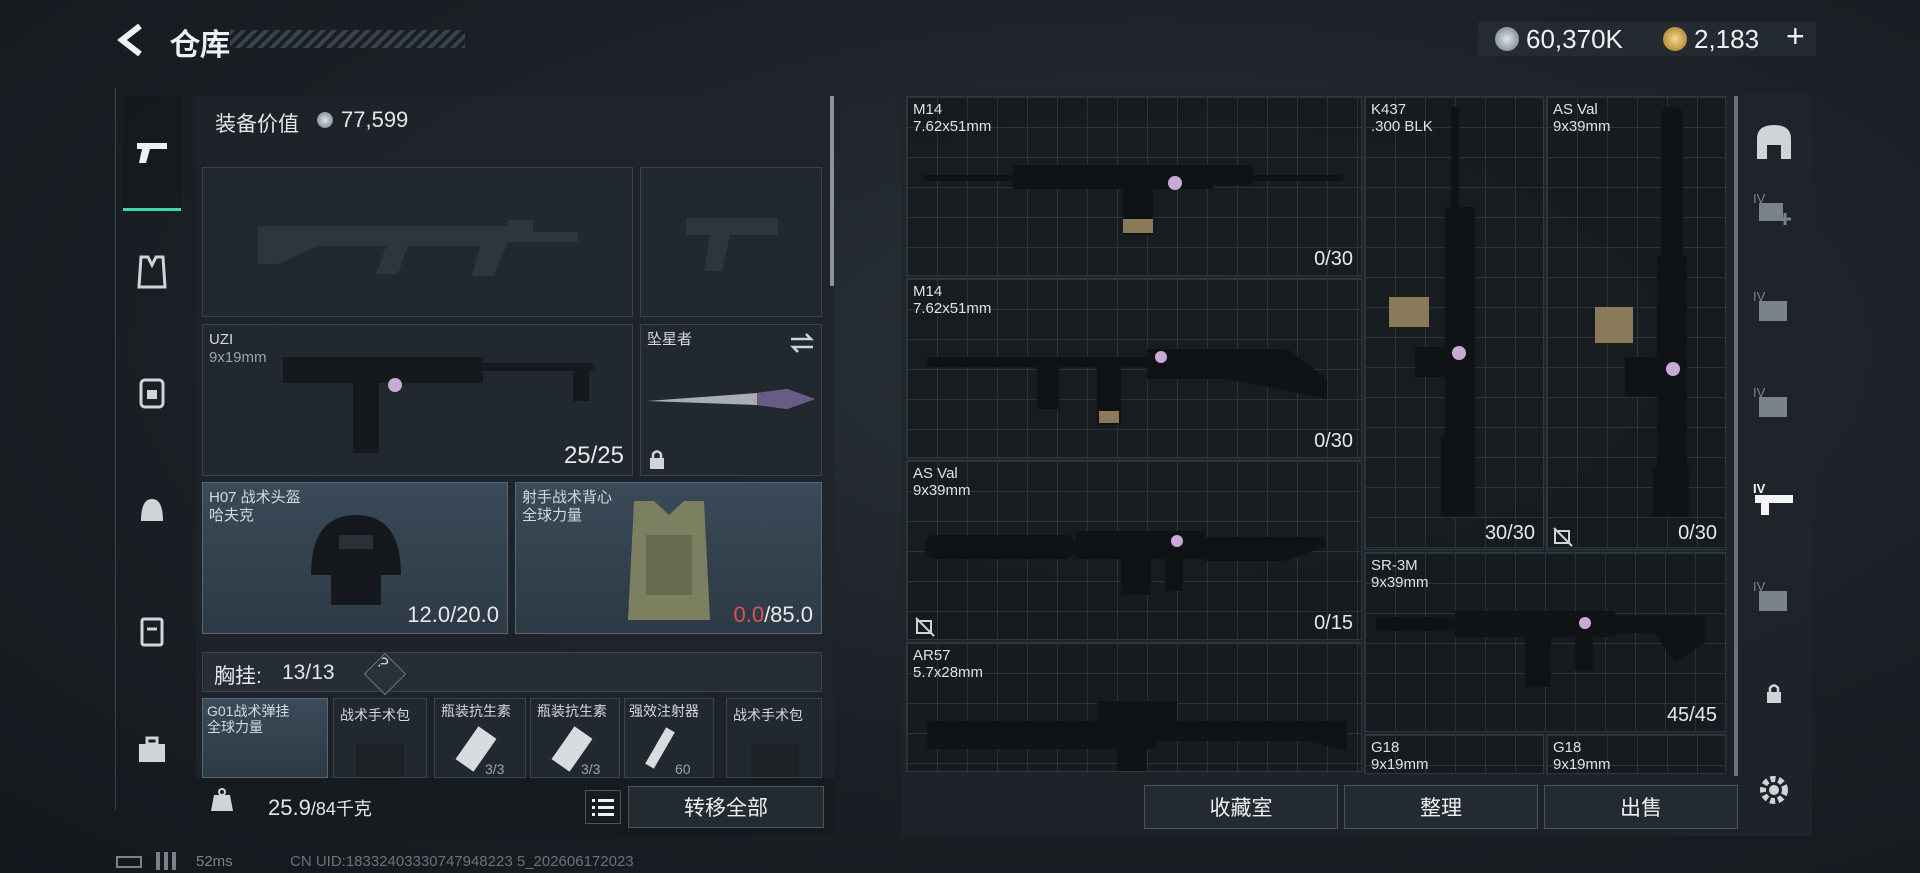  I want to click on helmet-slot: H07 战术头盔 哈夫克 12.0/20.0, so click(355, 558).